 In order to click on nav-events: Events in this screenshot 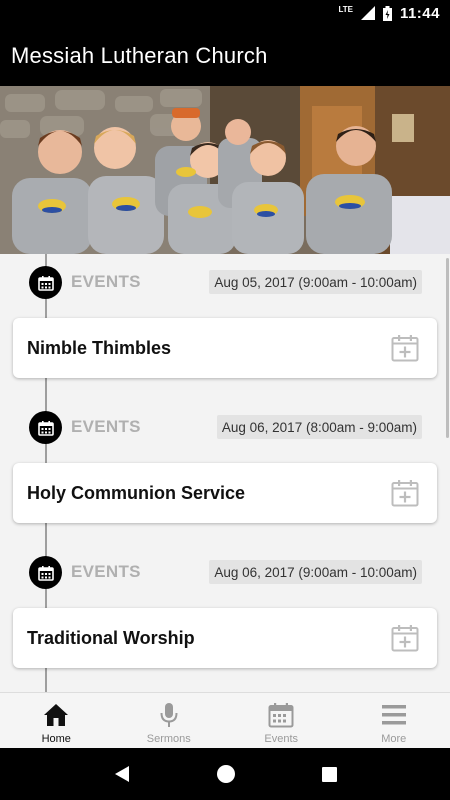, I will do `click(281, 720)`.